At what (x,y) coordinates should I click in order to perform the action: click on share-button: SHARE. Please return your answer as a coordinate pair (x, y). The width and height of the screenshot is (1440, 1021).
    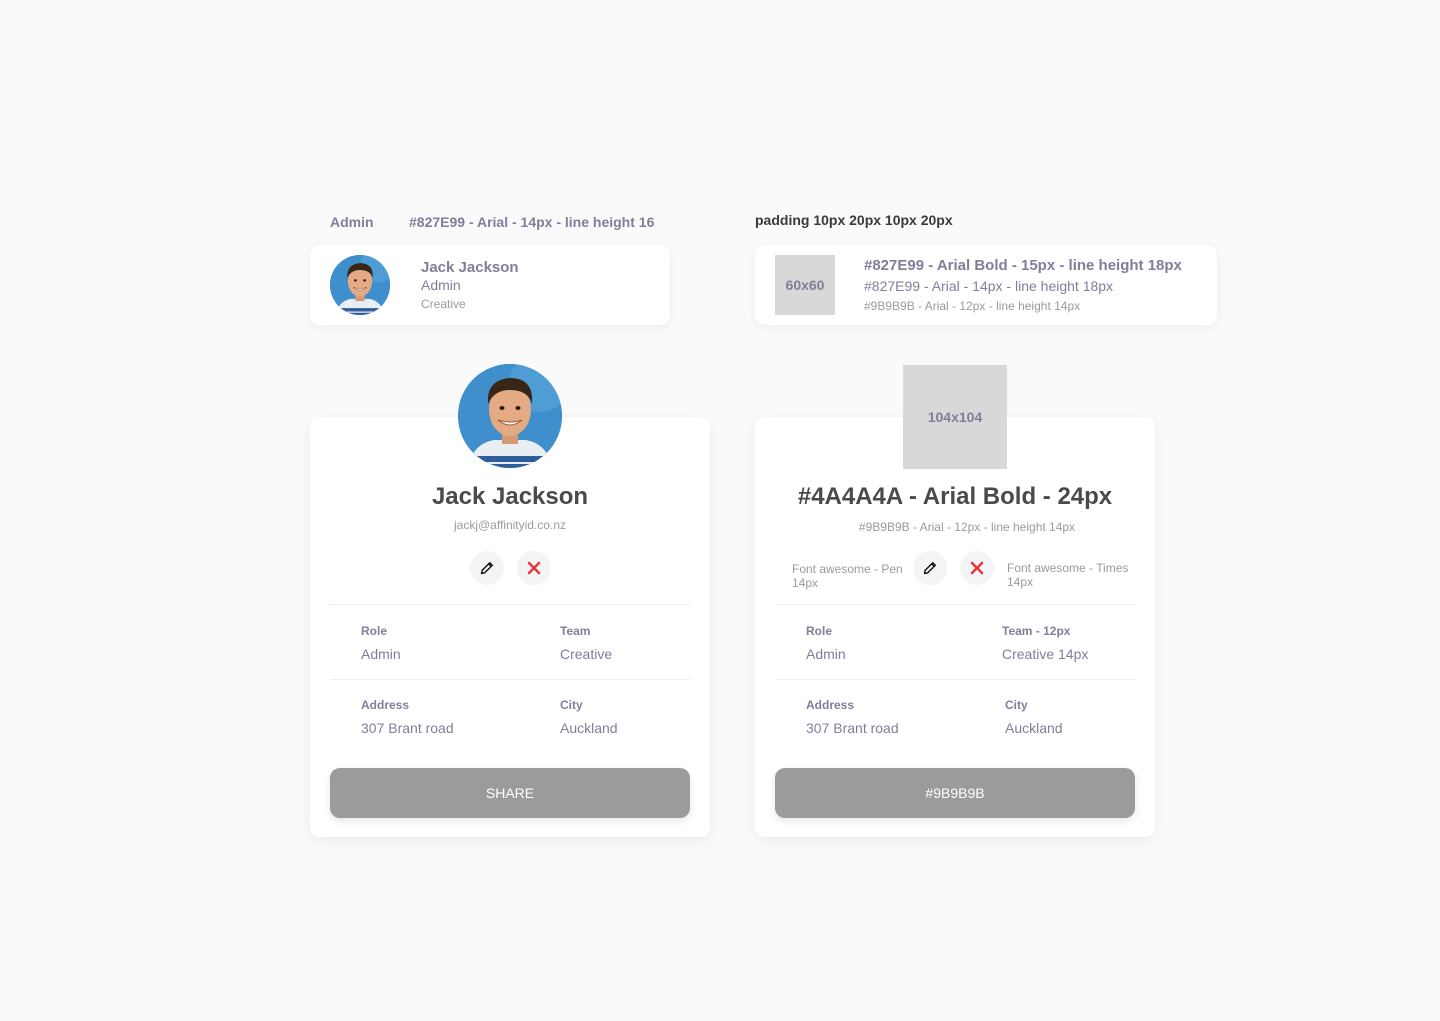
    Looking at the image, I should click on (510, 793).